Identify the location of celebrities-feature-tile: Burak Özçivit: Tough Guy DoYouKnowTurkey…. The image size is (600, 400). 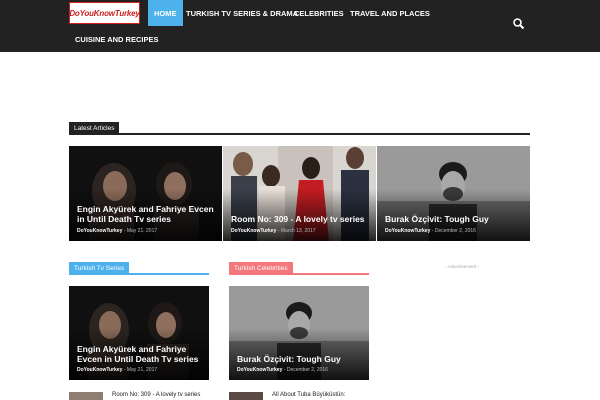
(299, 333).